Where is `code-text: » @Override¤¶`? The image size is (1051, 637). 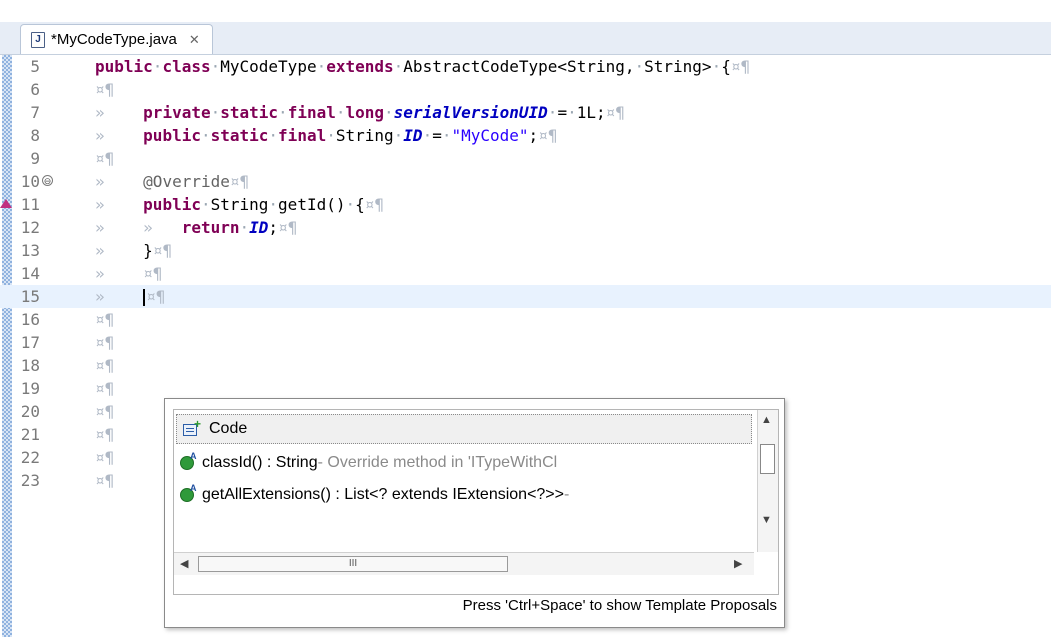
code-text: » @Override¤¶ is located at coordinates (172, 181).